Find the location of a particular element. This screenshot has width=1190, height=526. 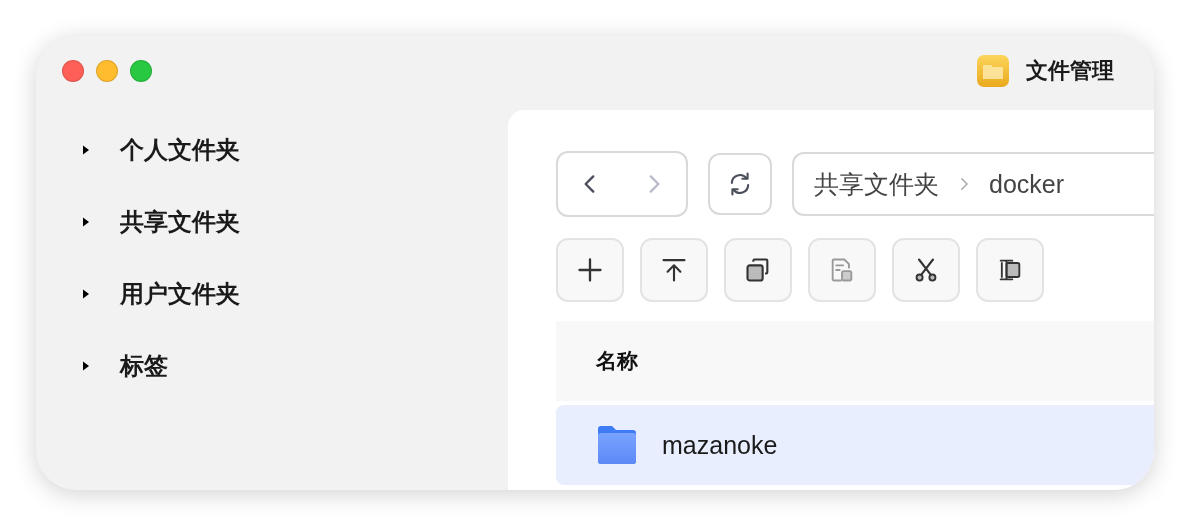

sidebar-item: 用户文件夹 is located at coordinates (272, 294).